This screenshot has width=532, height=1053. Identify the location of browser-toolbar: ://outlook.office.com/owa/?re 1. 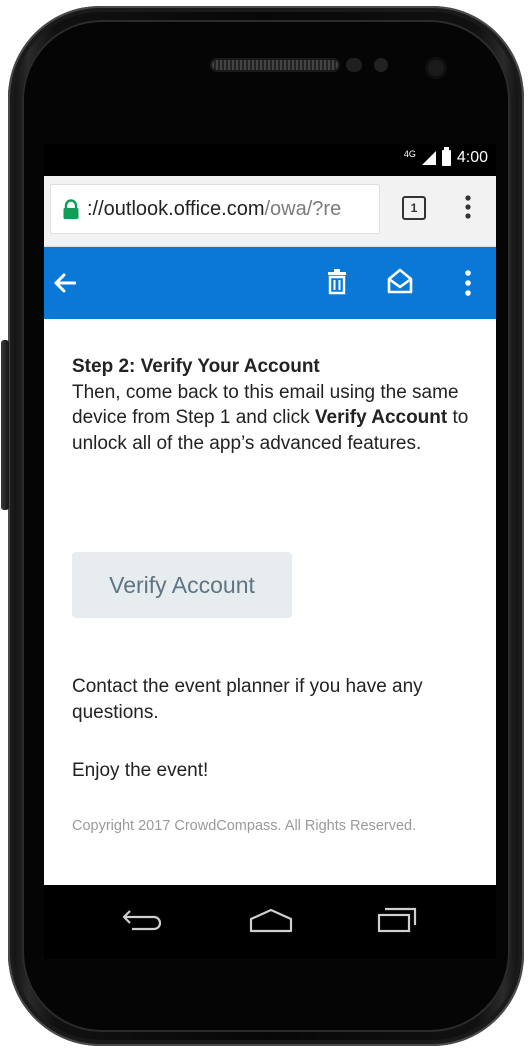
(270, 211).